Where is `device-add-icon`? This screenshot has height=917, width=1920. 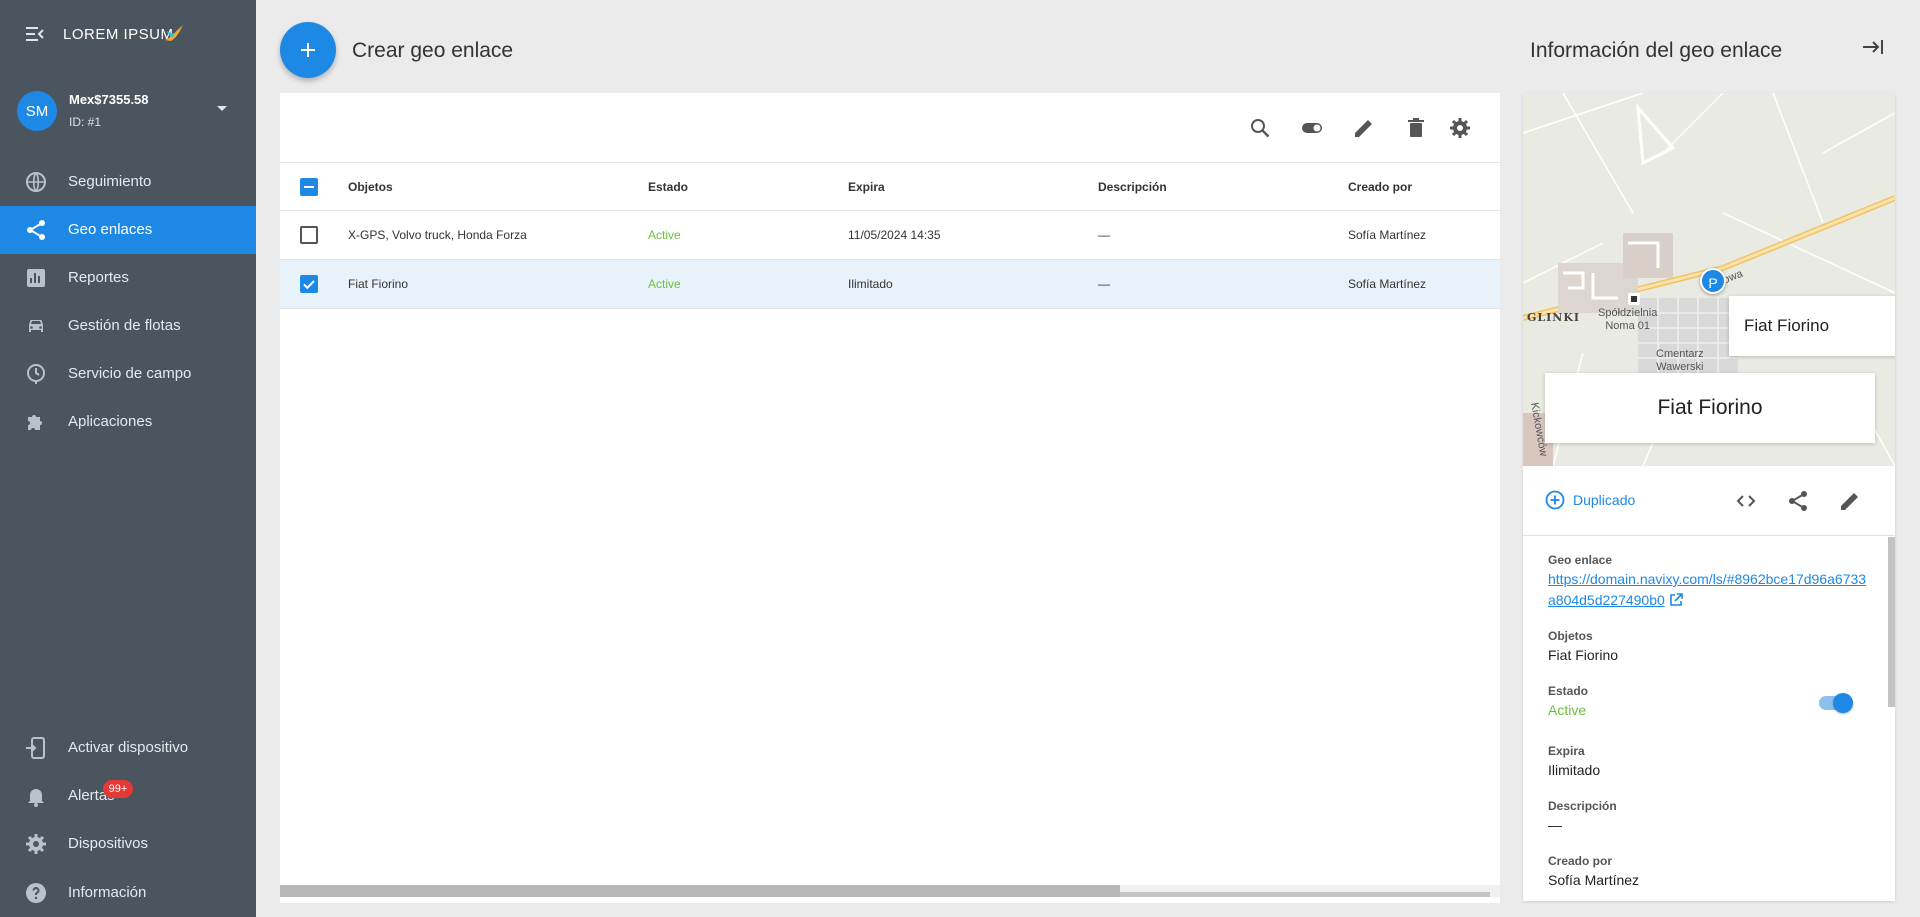 device-add-icon is located at coordinates (36, 748).